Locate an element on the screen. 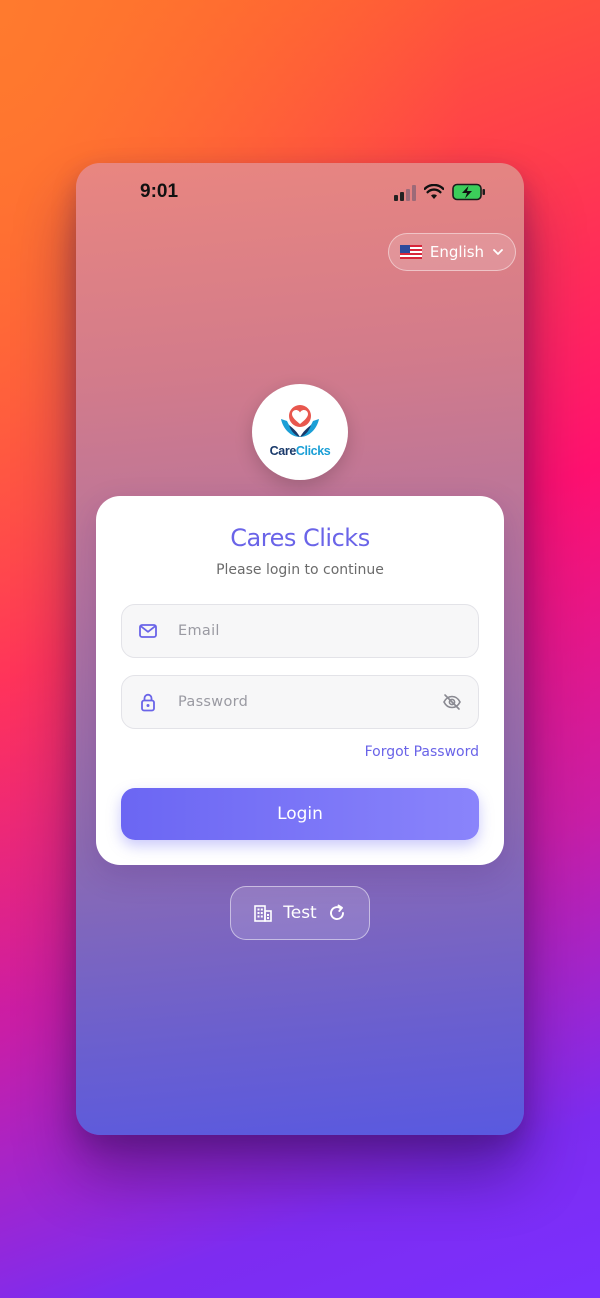 This screenshot has width=600, height=1298. logo-text-care: Care is located at coordinates (283, 450).